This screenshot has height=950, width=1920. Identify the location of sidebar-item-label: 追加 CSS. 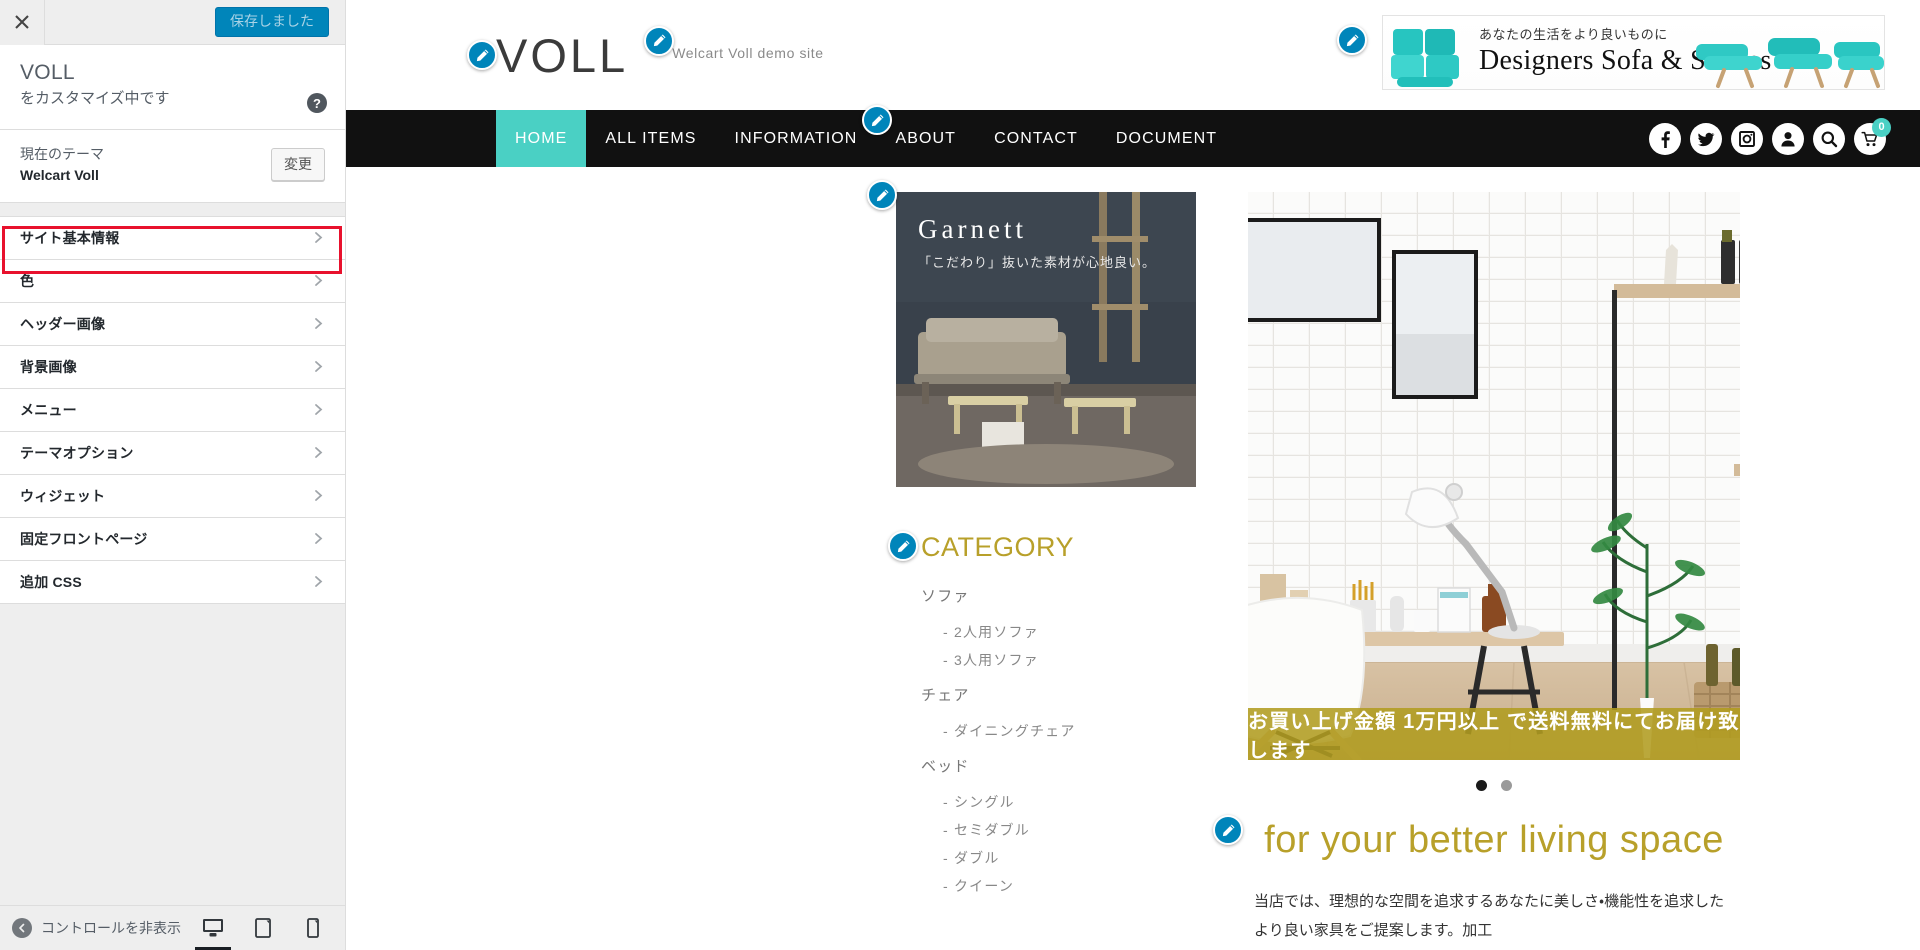
(51, 581).